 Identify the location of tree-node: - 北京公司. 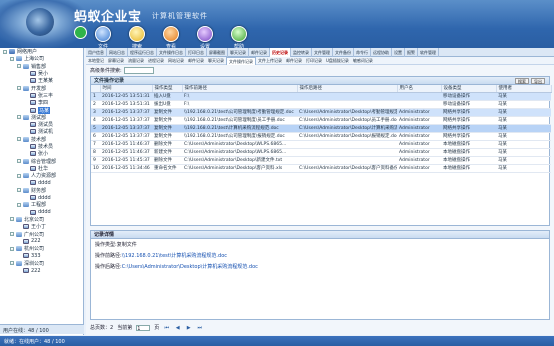
(41, 219).